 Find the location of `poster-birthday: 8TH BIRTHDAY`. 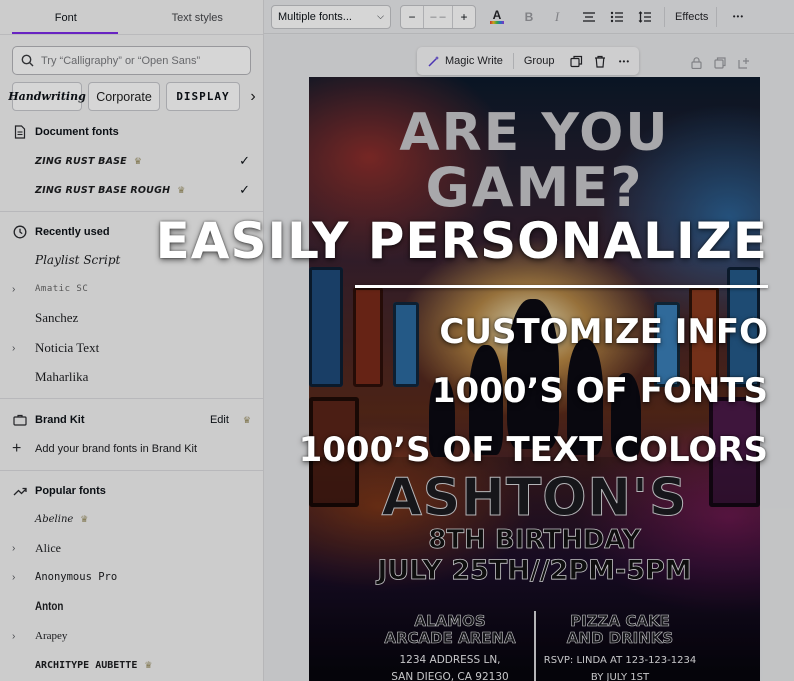

poster-birthday: 8TH BIRTHDAY is located at coordinates (534, 540).